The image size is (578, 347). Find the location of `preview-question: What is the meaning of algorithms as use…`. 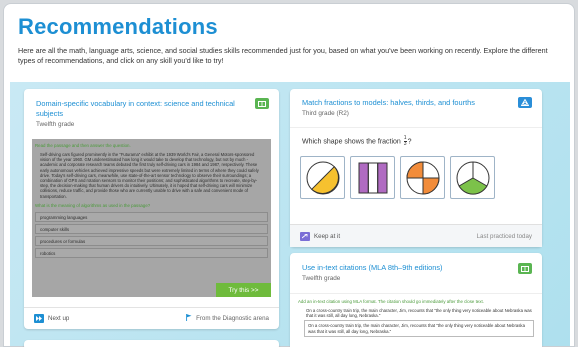

preview-question: What is the meaning of algorithms as use… is located at coordinates (93, 205).